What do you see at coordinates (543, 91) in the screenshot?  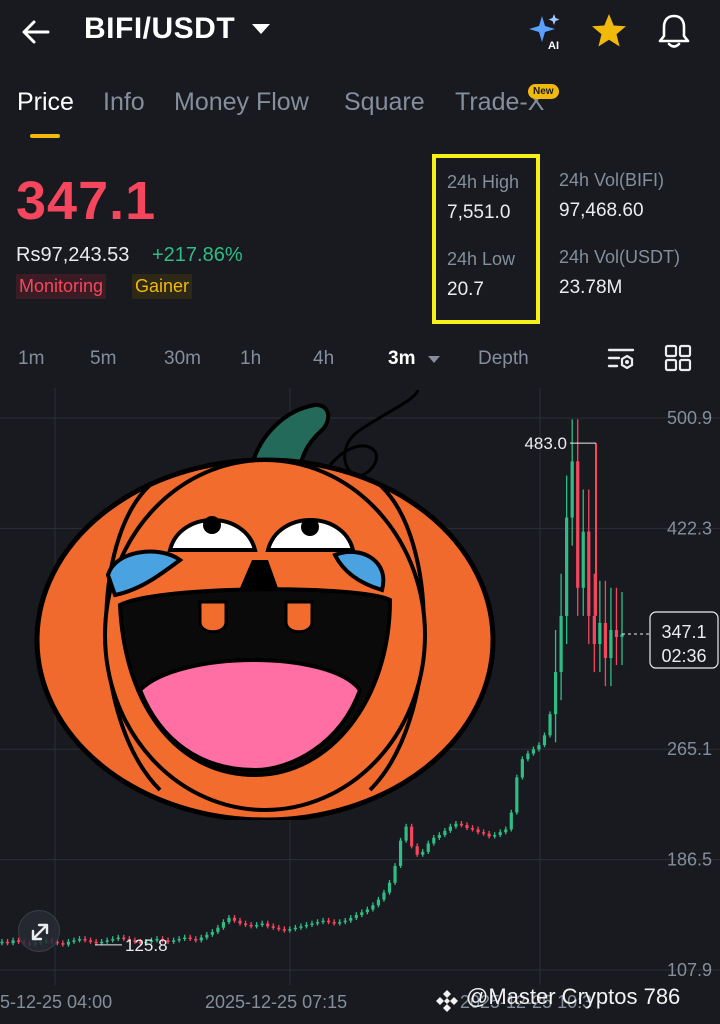 I see `new-badge: New` at bounding box center [543, 91].